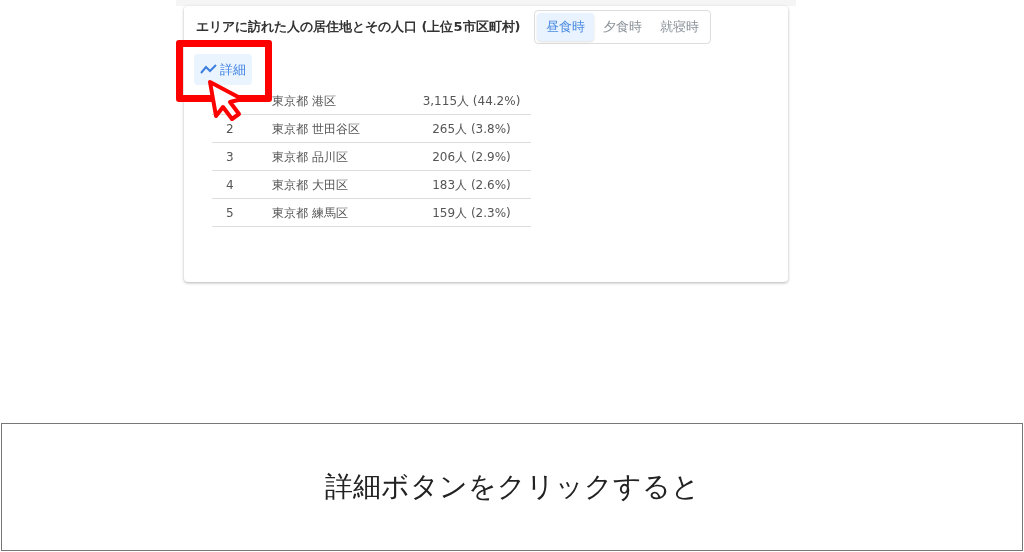  What do you see at coordinates (223, 69) in the screenshot?
I see `detail-button: 詳細` at bounding box center [223, 69].